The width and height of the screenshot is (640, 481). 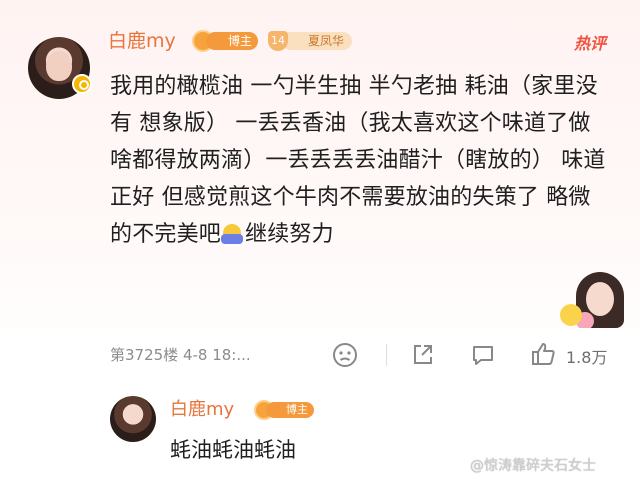 What do you see at coordinates (133, 419) in the screenshot?
I see `reply-avatar` at bounding box center [133, 419].